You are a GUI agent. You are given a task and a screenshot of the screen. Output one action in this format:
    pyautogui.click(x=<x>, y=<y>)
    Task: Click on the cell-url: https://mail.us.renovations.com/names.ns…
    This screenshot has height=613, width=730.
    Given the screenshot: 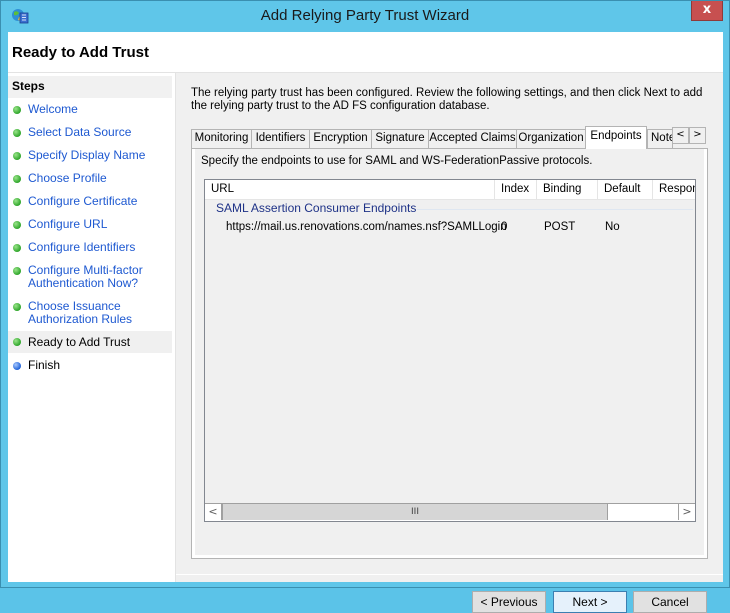 What is the action you would take?
    pyautogui.click(x=366, y=227)
    